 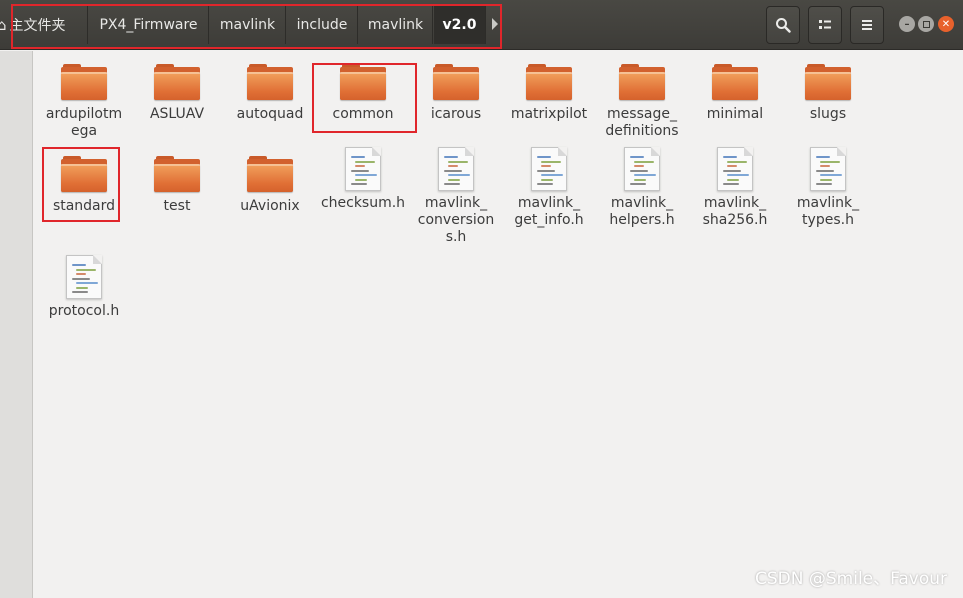 What do you see at coordinates (177, 206) in the screenshot?
I see `item-label: test` at bounding box center [177, 206].